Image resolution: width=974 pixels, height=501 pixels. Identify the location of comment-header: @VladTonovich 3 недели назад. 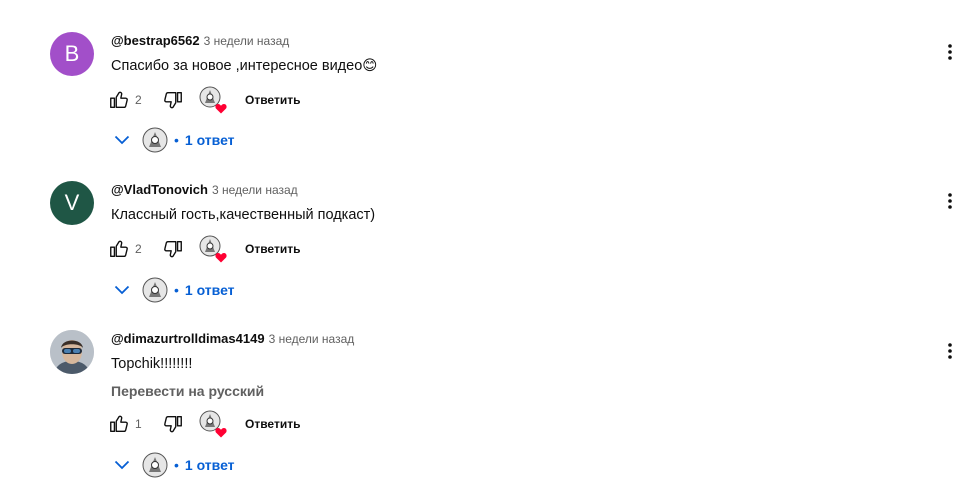
(512, 190).